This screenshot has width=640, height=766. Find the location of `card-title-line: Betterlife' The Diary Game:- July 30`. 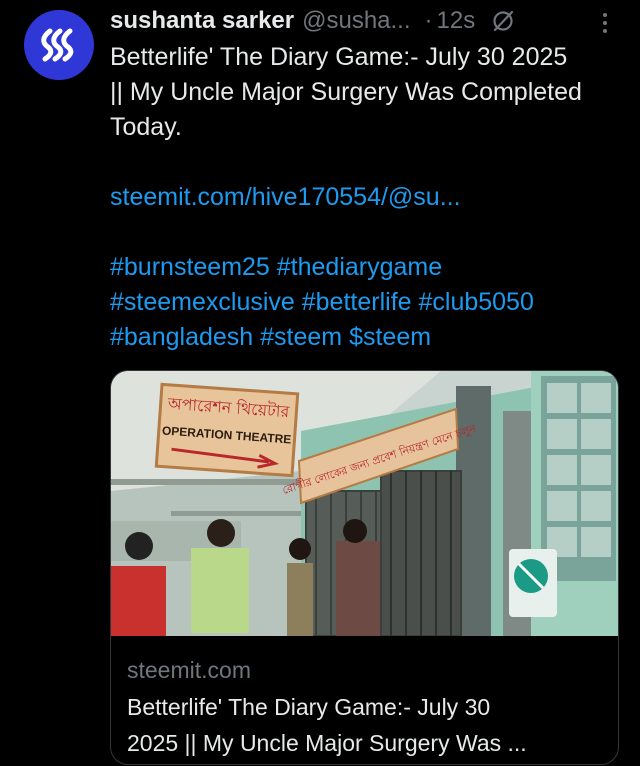

card-title-line: Betterlife' The Diary Game:- July 30 is located at coordinates (309, 707).